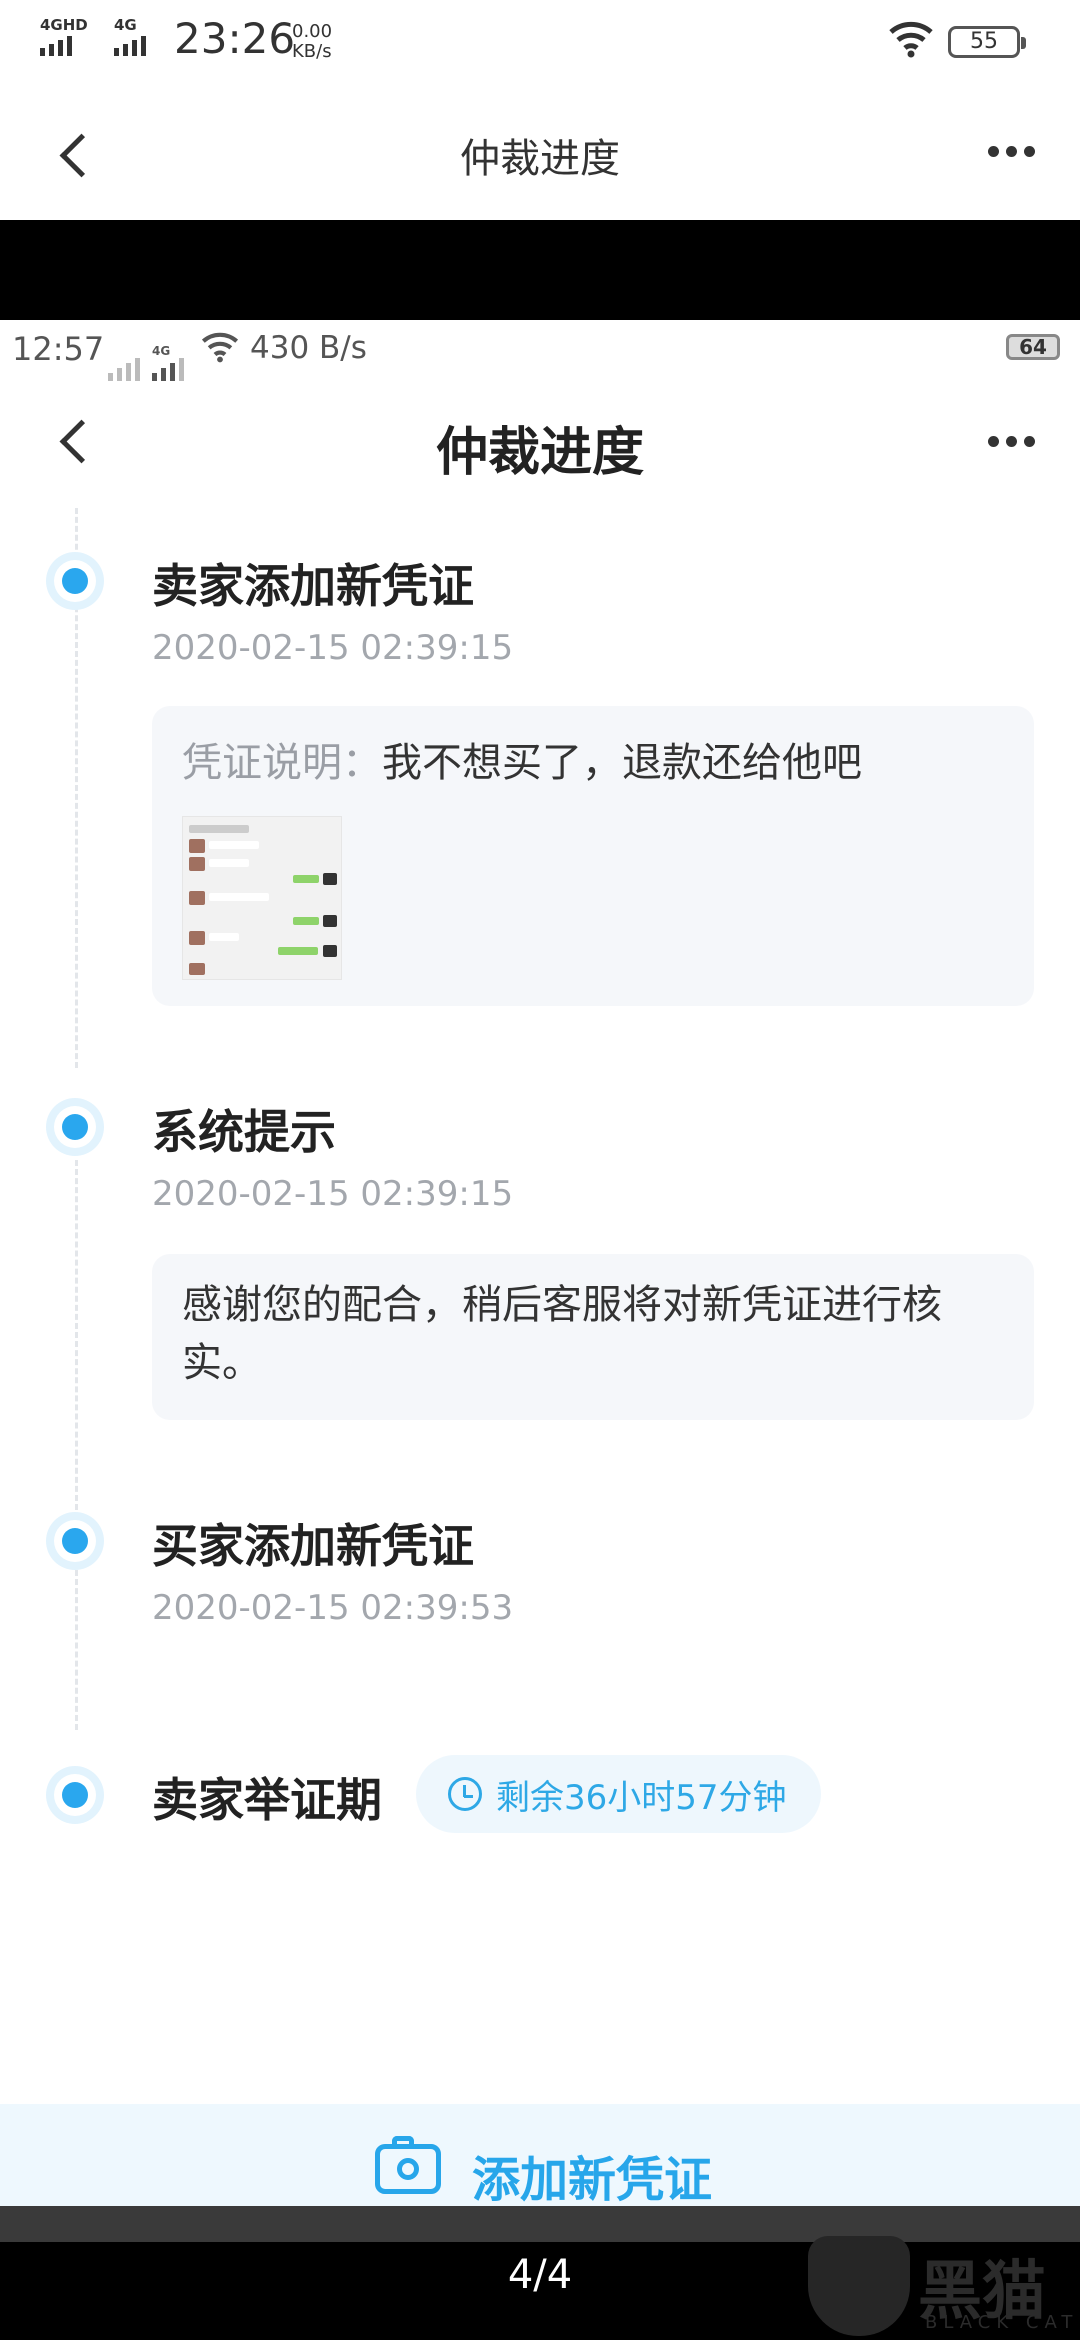 The width and height of the screenshot is (1080, 2340). I want to click on event-title: 买家添加新凭证, so click(313, 1546).